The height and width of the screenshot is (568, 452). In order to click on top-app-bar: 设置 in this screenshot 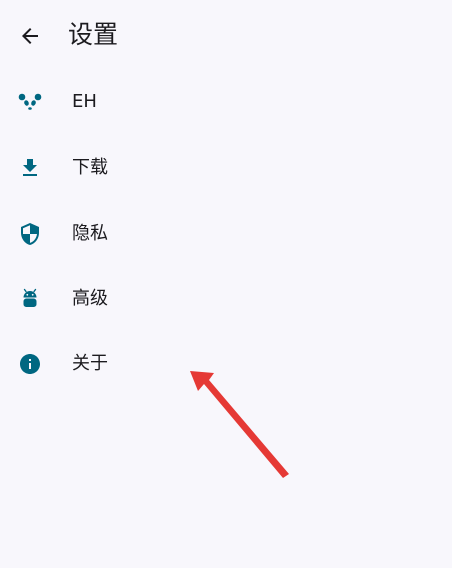, I will do `click(226, 35)`.